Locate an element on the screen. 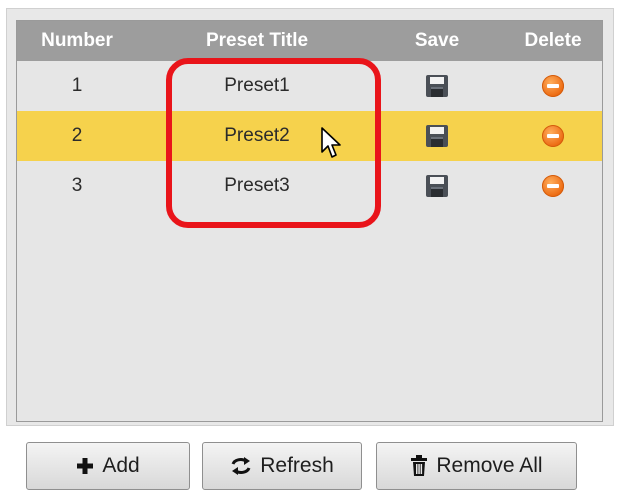 The image size is (620, 498). header-preset-title: Preset Title is located at coordinates (257, 40).